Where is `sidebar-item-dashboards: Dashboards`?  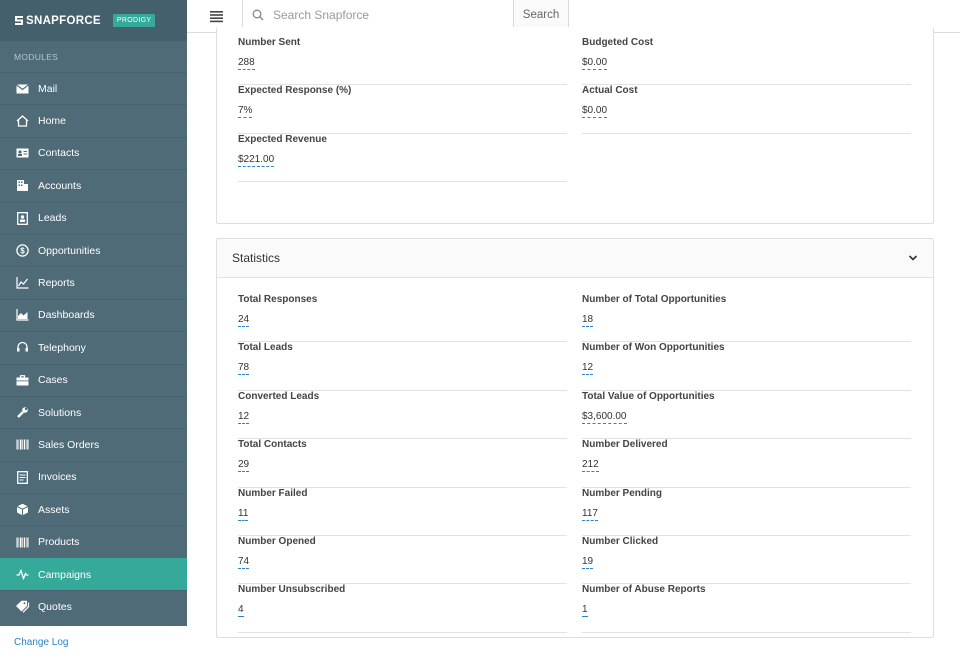
sidebar-item-dashboards: Dashboards is located at coordinates (93, 314).